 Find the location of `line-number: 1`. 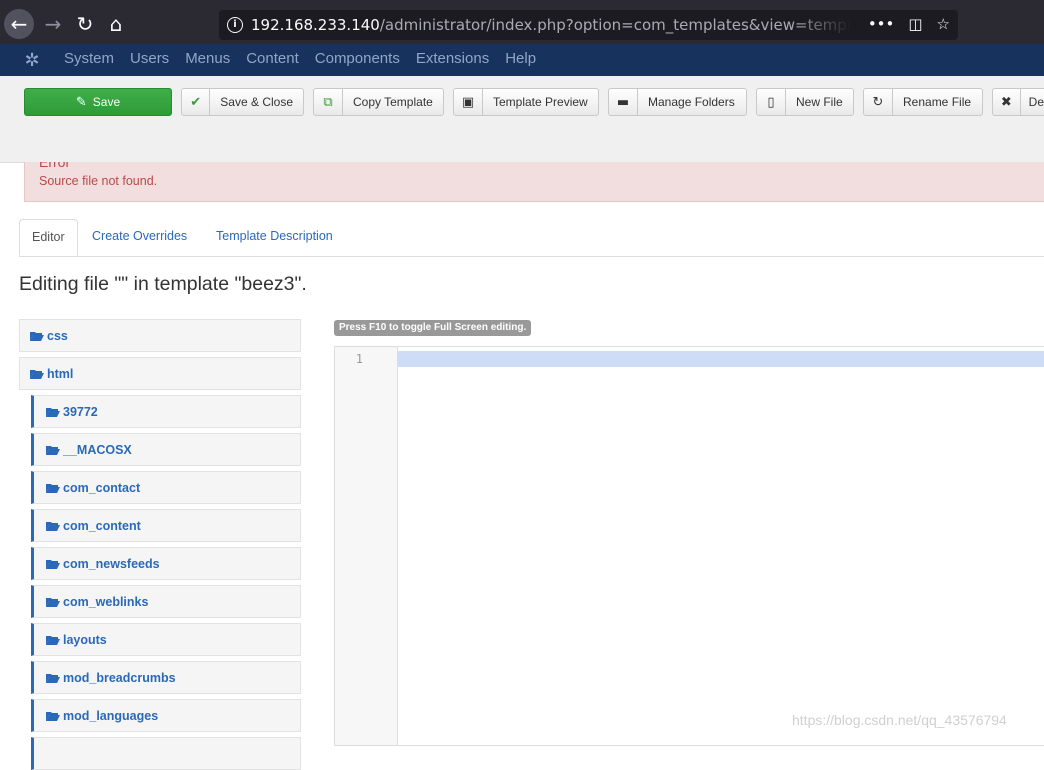

line-number: 1 is located at coordinates (359, 359).